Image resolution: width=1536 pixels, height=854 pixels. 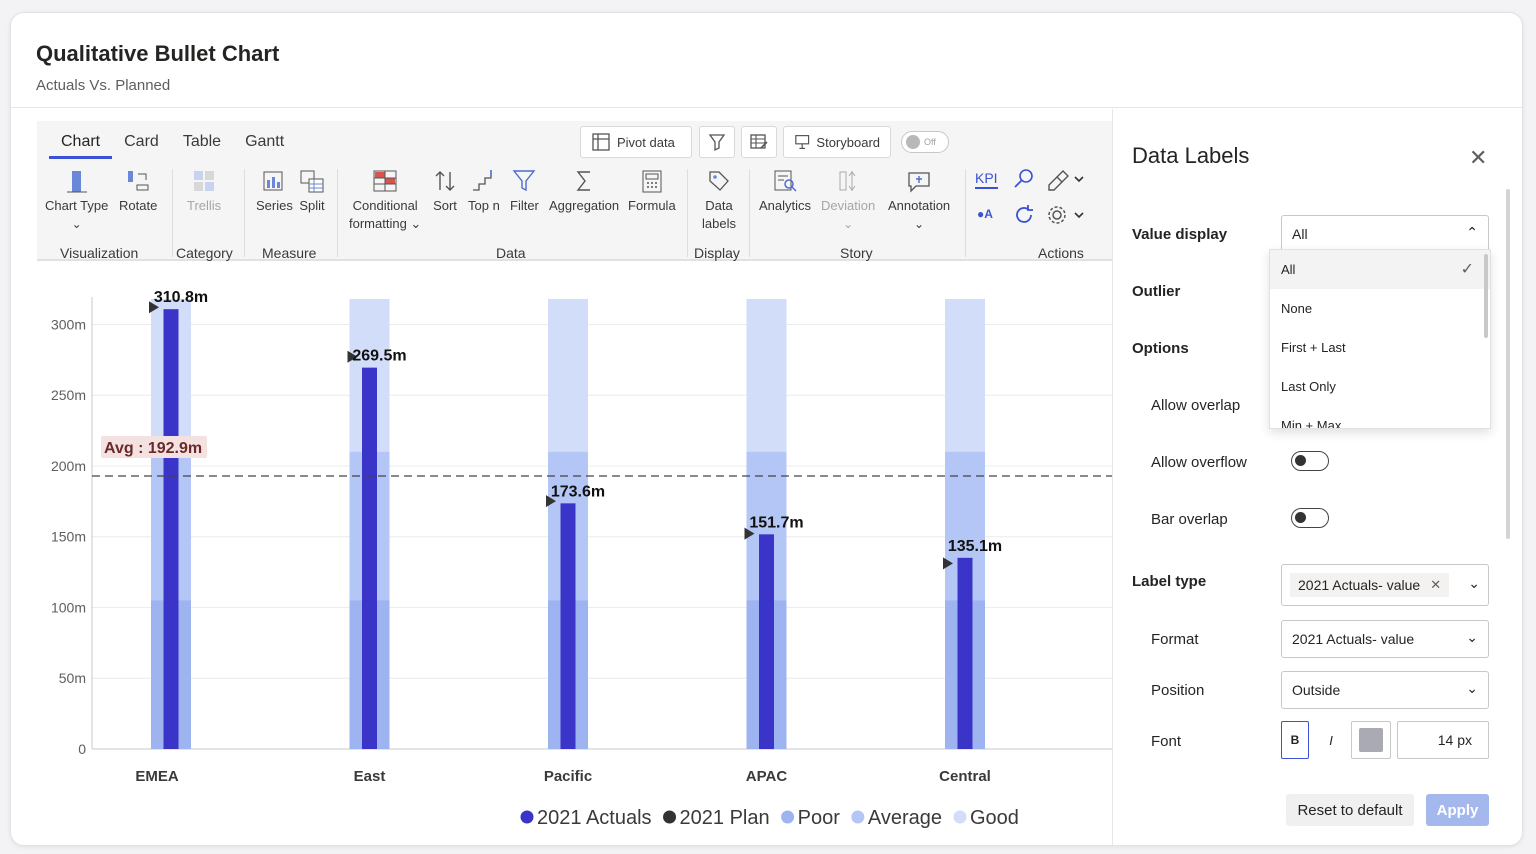 What do you see at coordinates (578, 491) in the screenshot?
I see `data-label: 173.6m` at bounding box center [578, 491].